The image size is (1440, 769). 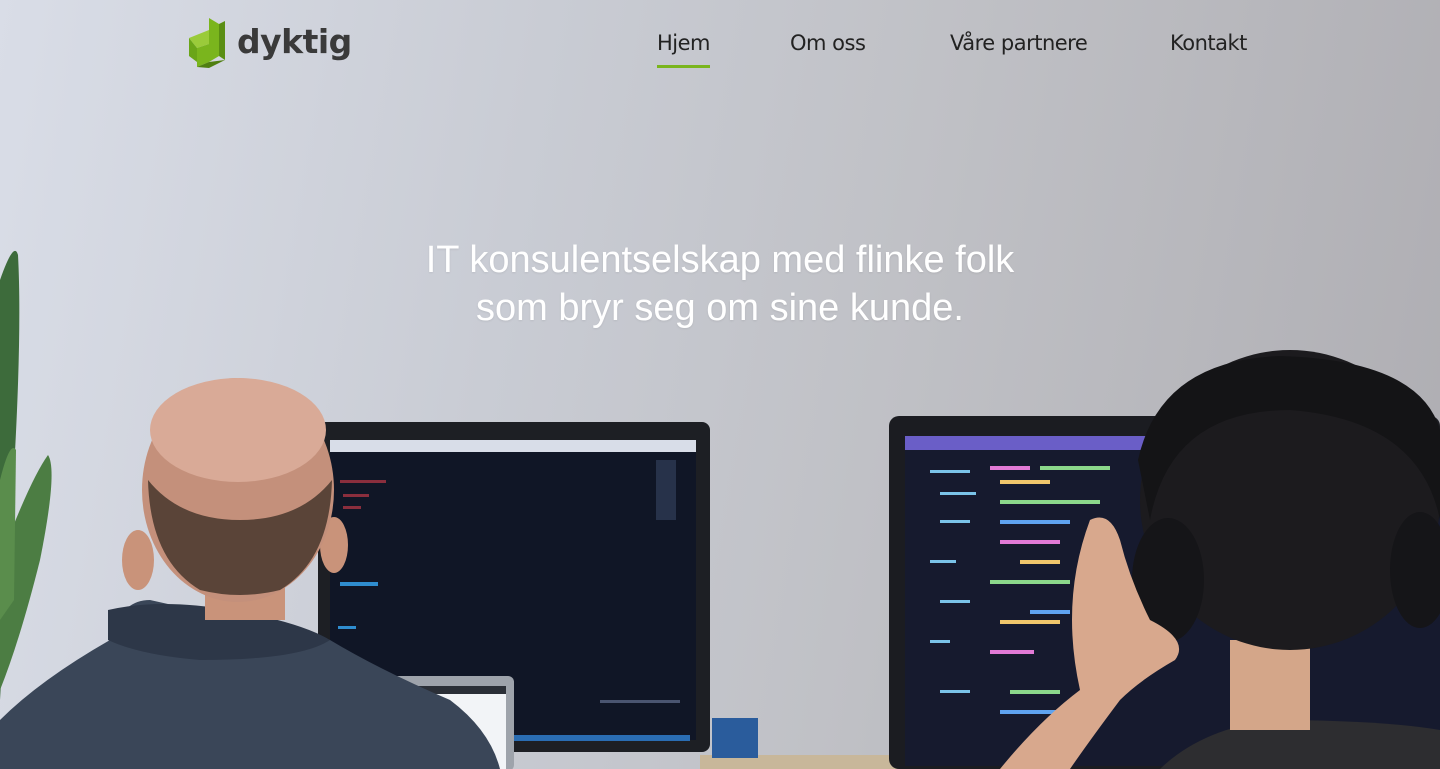 I want to click on main-nav: Hjem Om oss Våre partnere Kontakt, so click(x=720, y=45).